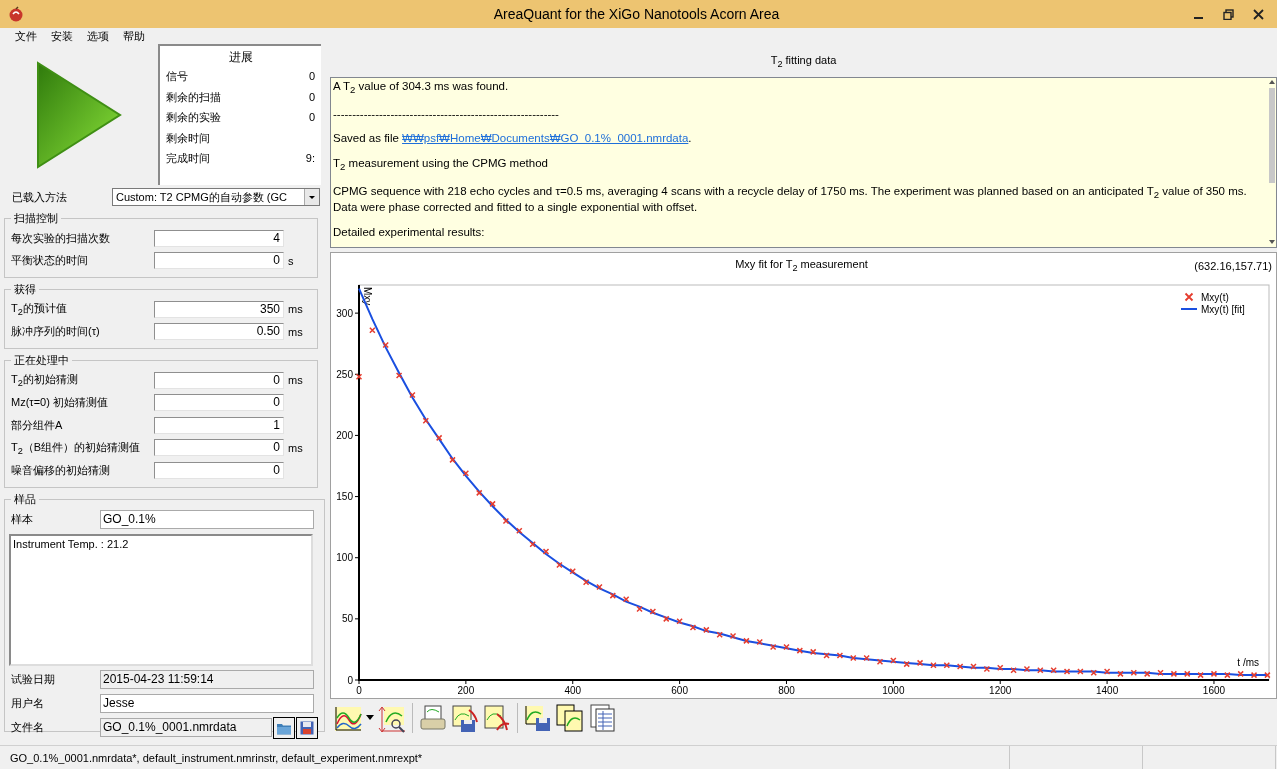 This screenshot has height=769, width=1277. What do you see at coordinates (466, 690) in the screenshot?
I see `tick-label: 200` at bounding box center [466, 690].